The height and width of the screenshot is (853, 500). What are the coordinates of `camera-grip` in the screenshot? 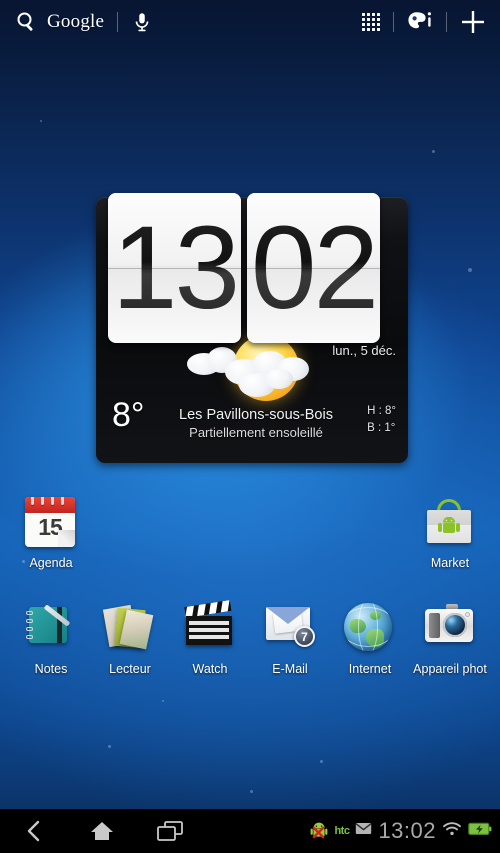 It's located at (434, 625).